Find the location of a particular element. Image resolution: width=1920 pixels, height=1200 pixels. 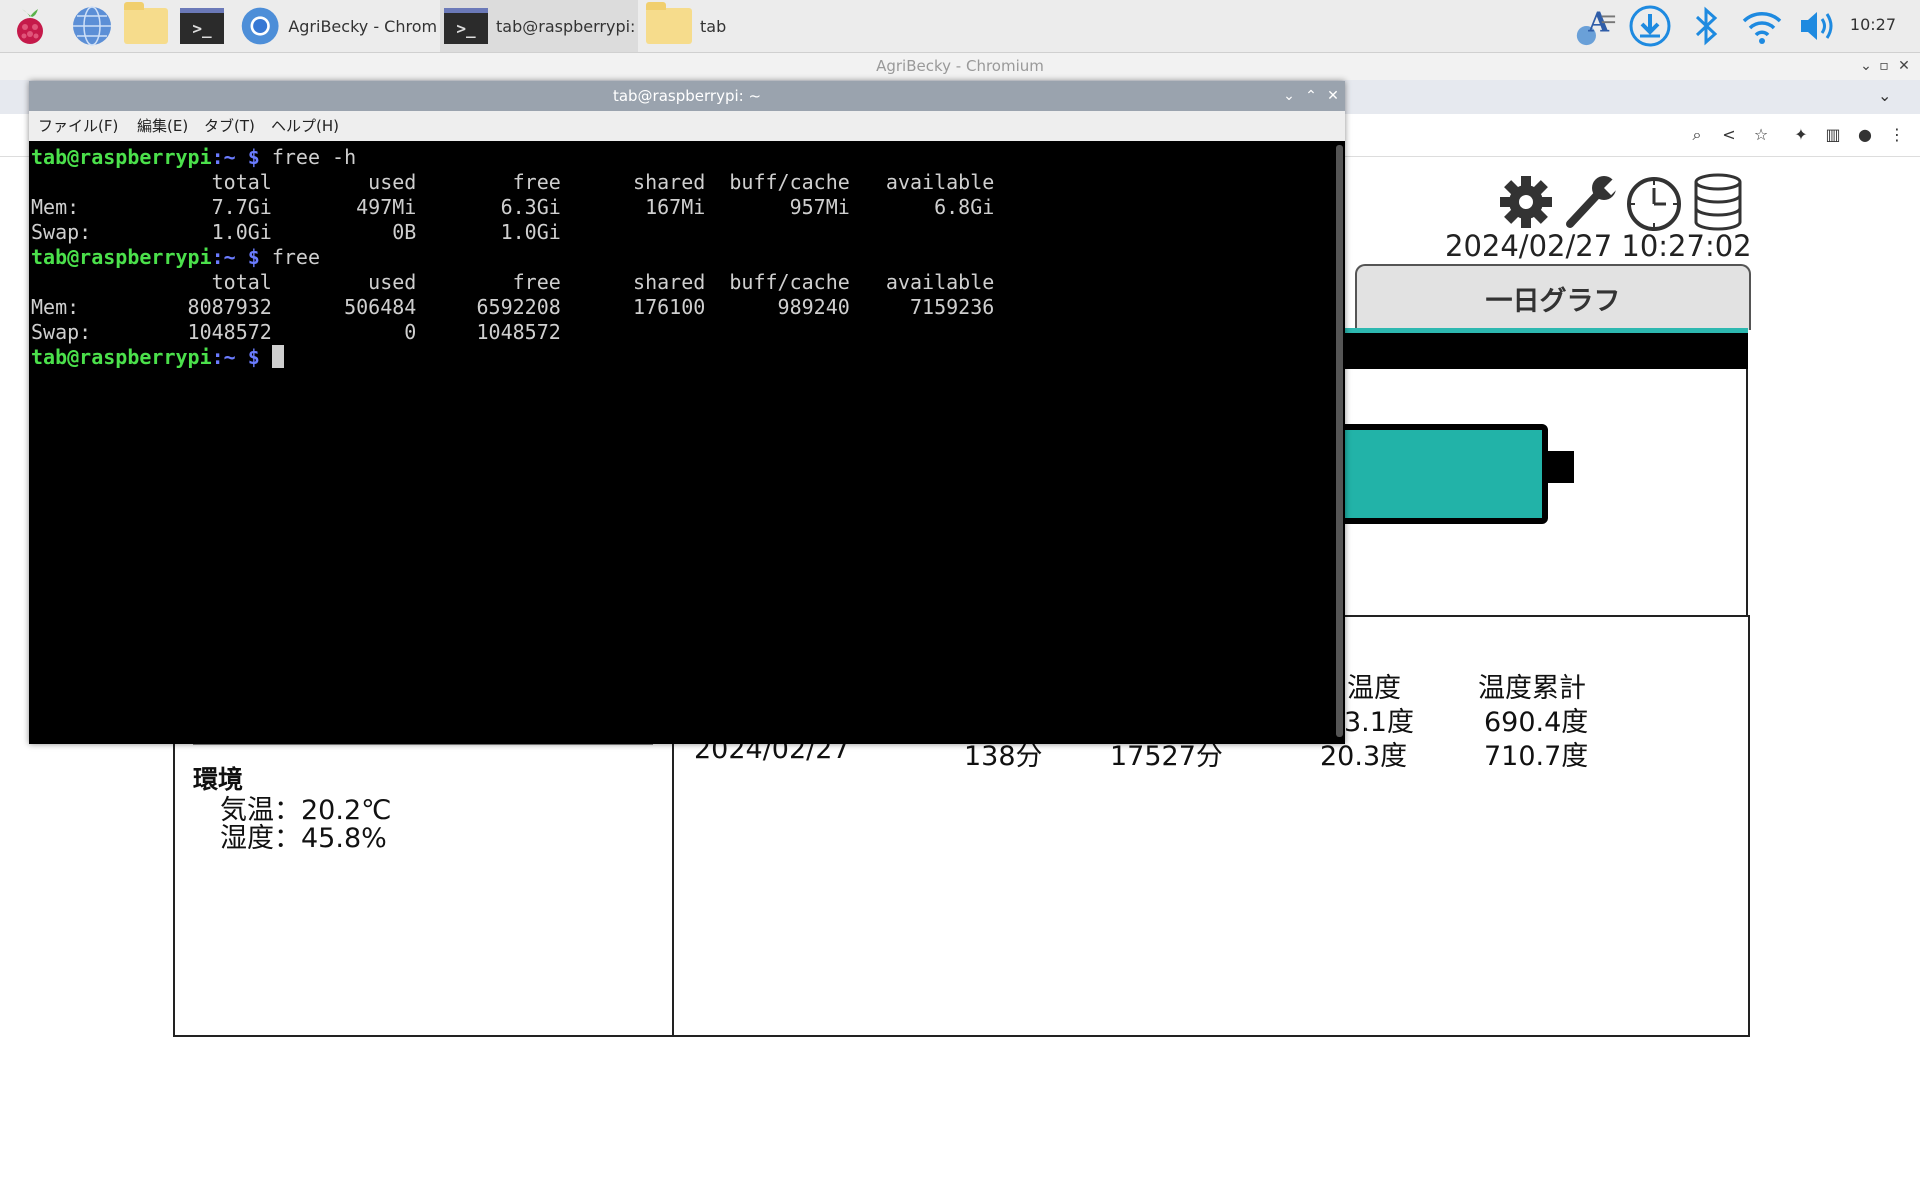

settings-gear-icon is located at coordinates (1526, 202).